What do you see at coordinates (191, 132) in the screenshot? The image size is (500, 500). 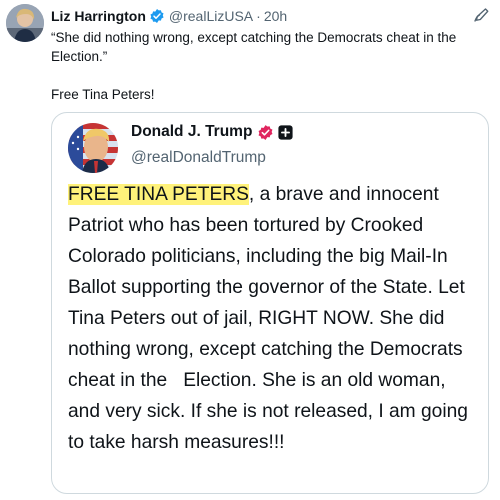 I see `quoted-author-name: Donald J. Trump` at bounding box center [191, 132].